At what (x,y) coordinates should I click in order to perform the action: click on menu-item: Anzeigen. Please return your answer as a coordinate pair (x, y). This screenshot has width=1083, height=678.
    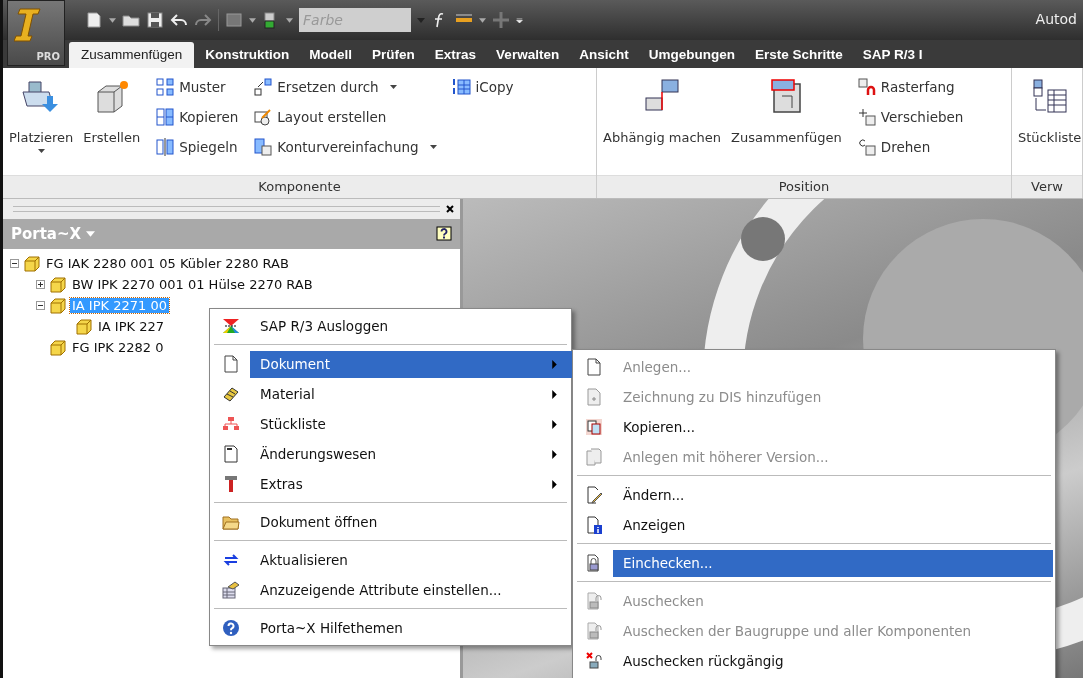
    Looking at the image, I should click on (814, 525).